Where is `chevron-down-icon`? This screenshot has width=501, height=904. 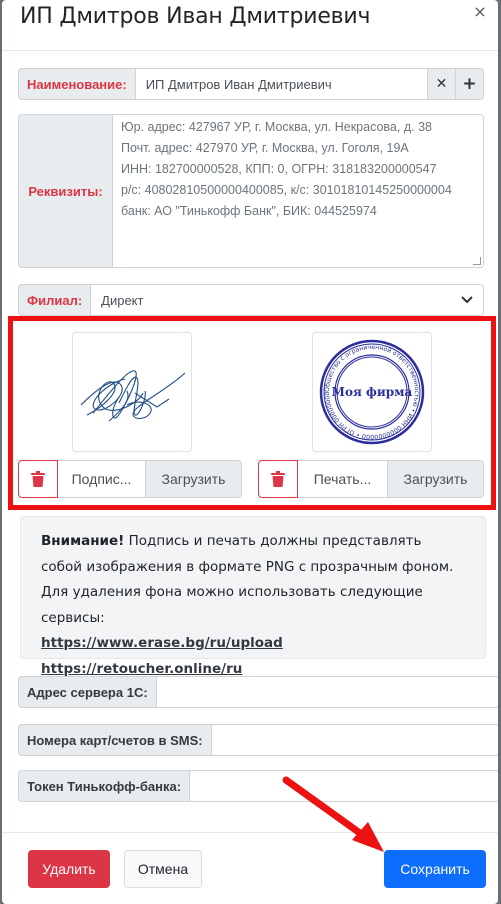 chevron-down-icon is located at coordinates (467, 300).